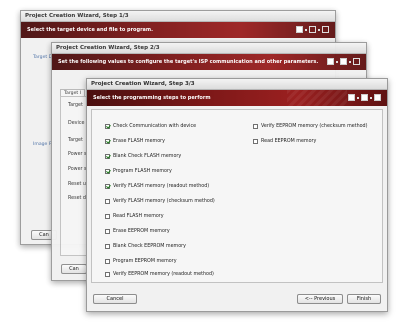 Image resolution: width=414 pixels, height=328 pixels. I want to click on field-label: Device, so click(76, 123).